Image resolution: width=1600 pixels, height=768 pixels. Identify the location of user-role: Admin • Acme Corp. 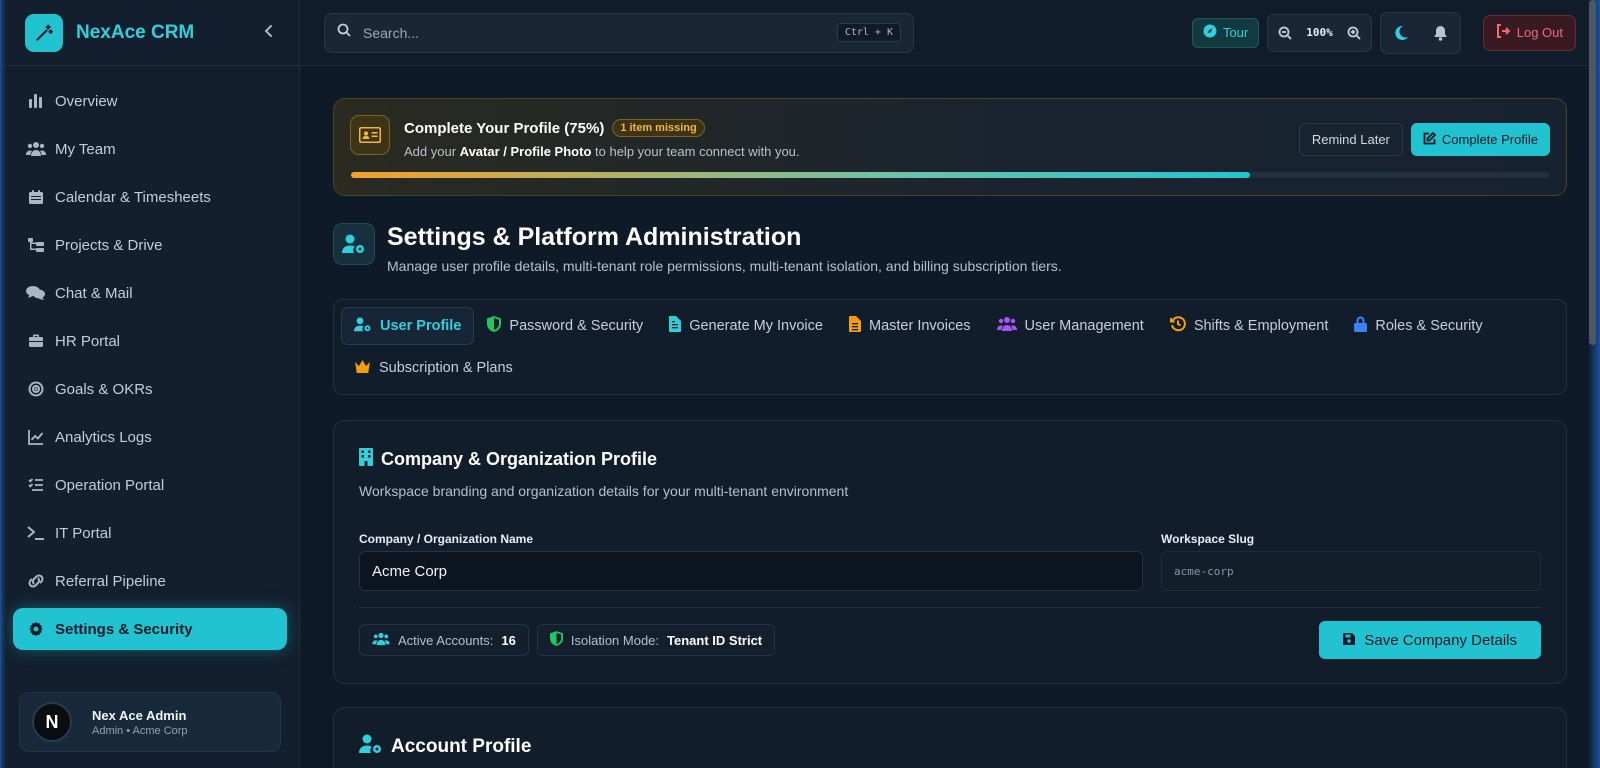
(140, 730).